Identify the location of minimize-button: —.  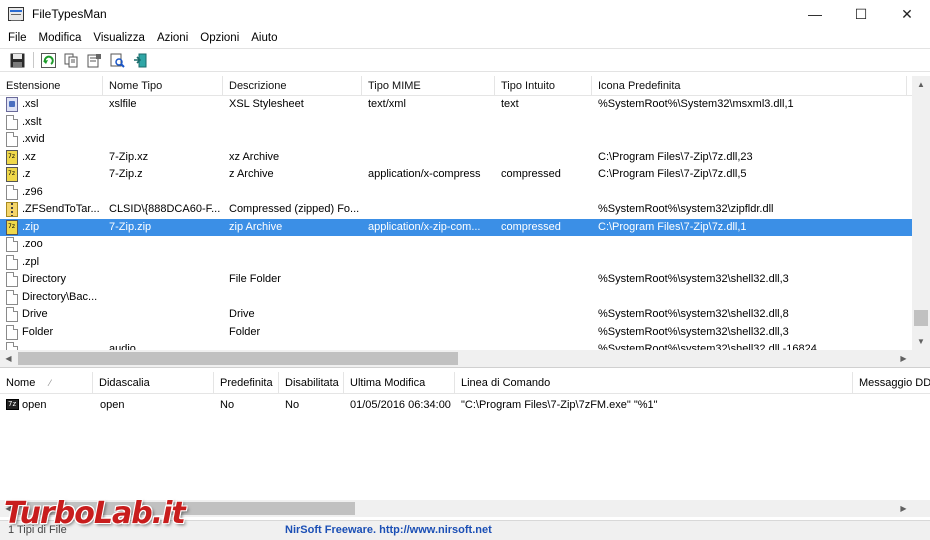
(815, 14).